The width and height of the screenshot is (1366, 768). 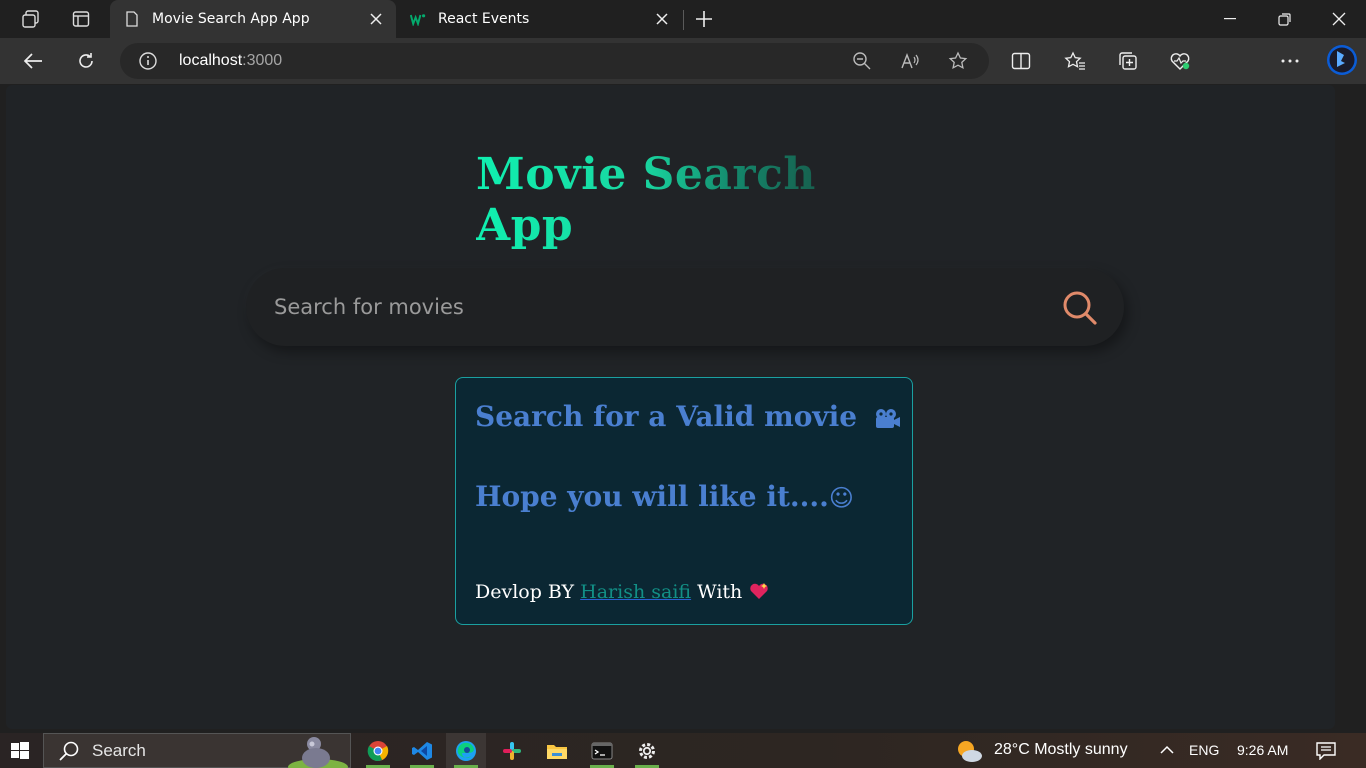 I want to click on taskbar-search-label: Search, so click(x=119, y=750).